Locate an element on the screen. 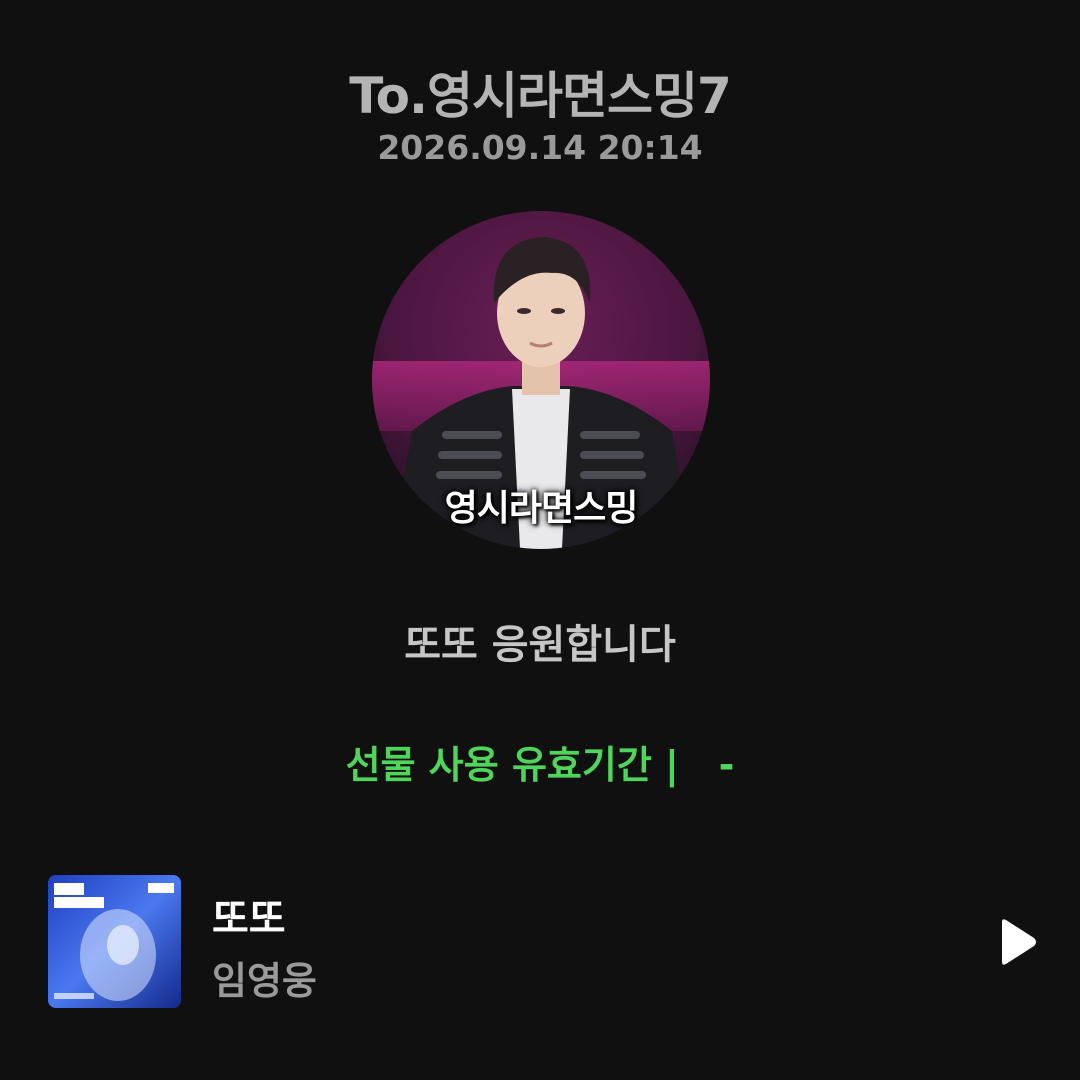 This screenshot has width=1080, height=1080. sent-timestamp: 2026.09.14 20:14 is located at coordinates (540, 147).